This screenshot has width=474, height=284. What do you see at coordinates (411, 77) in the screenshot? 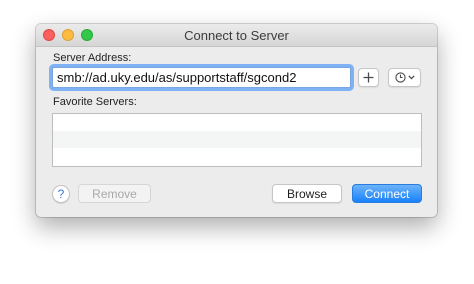
I see `chevron-down-icon` at bounding box center [411, 77].